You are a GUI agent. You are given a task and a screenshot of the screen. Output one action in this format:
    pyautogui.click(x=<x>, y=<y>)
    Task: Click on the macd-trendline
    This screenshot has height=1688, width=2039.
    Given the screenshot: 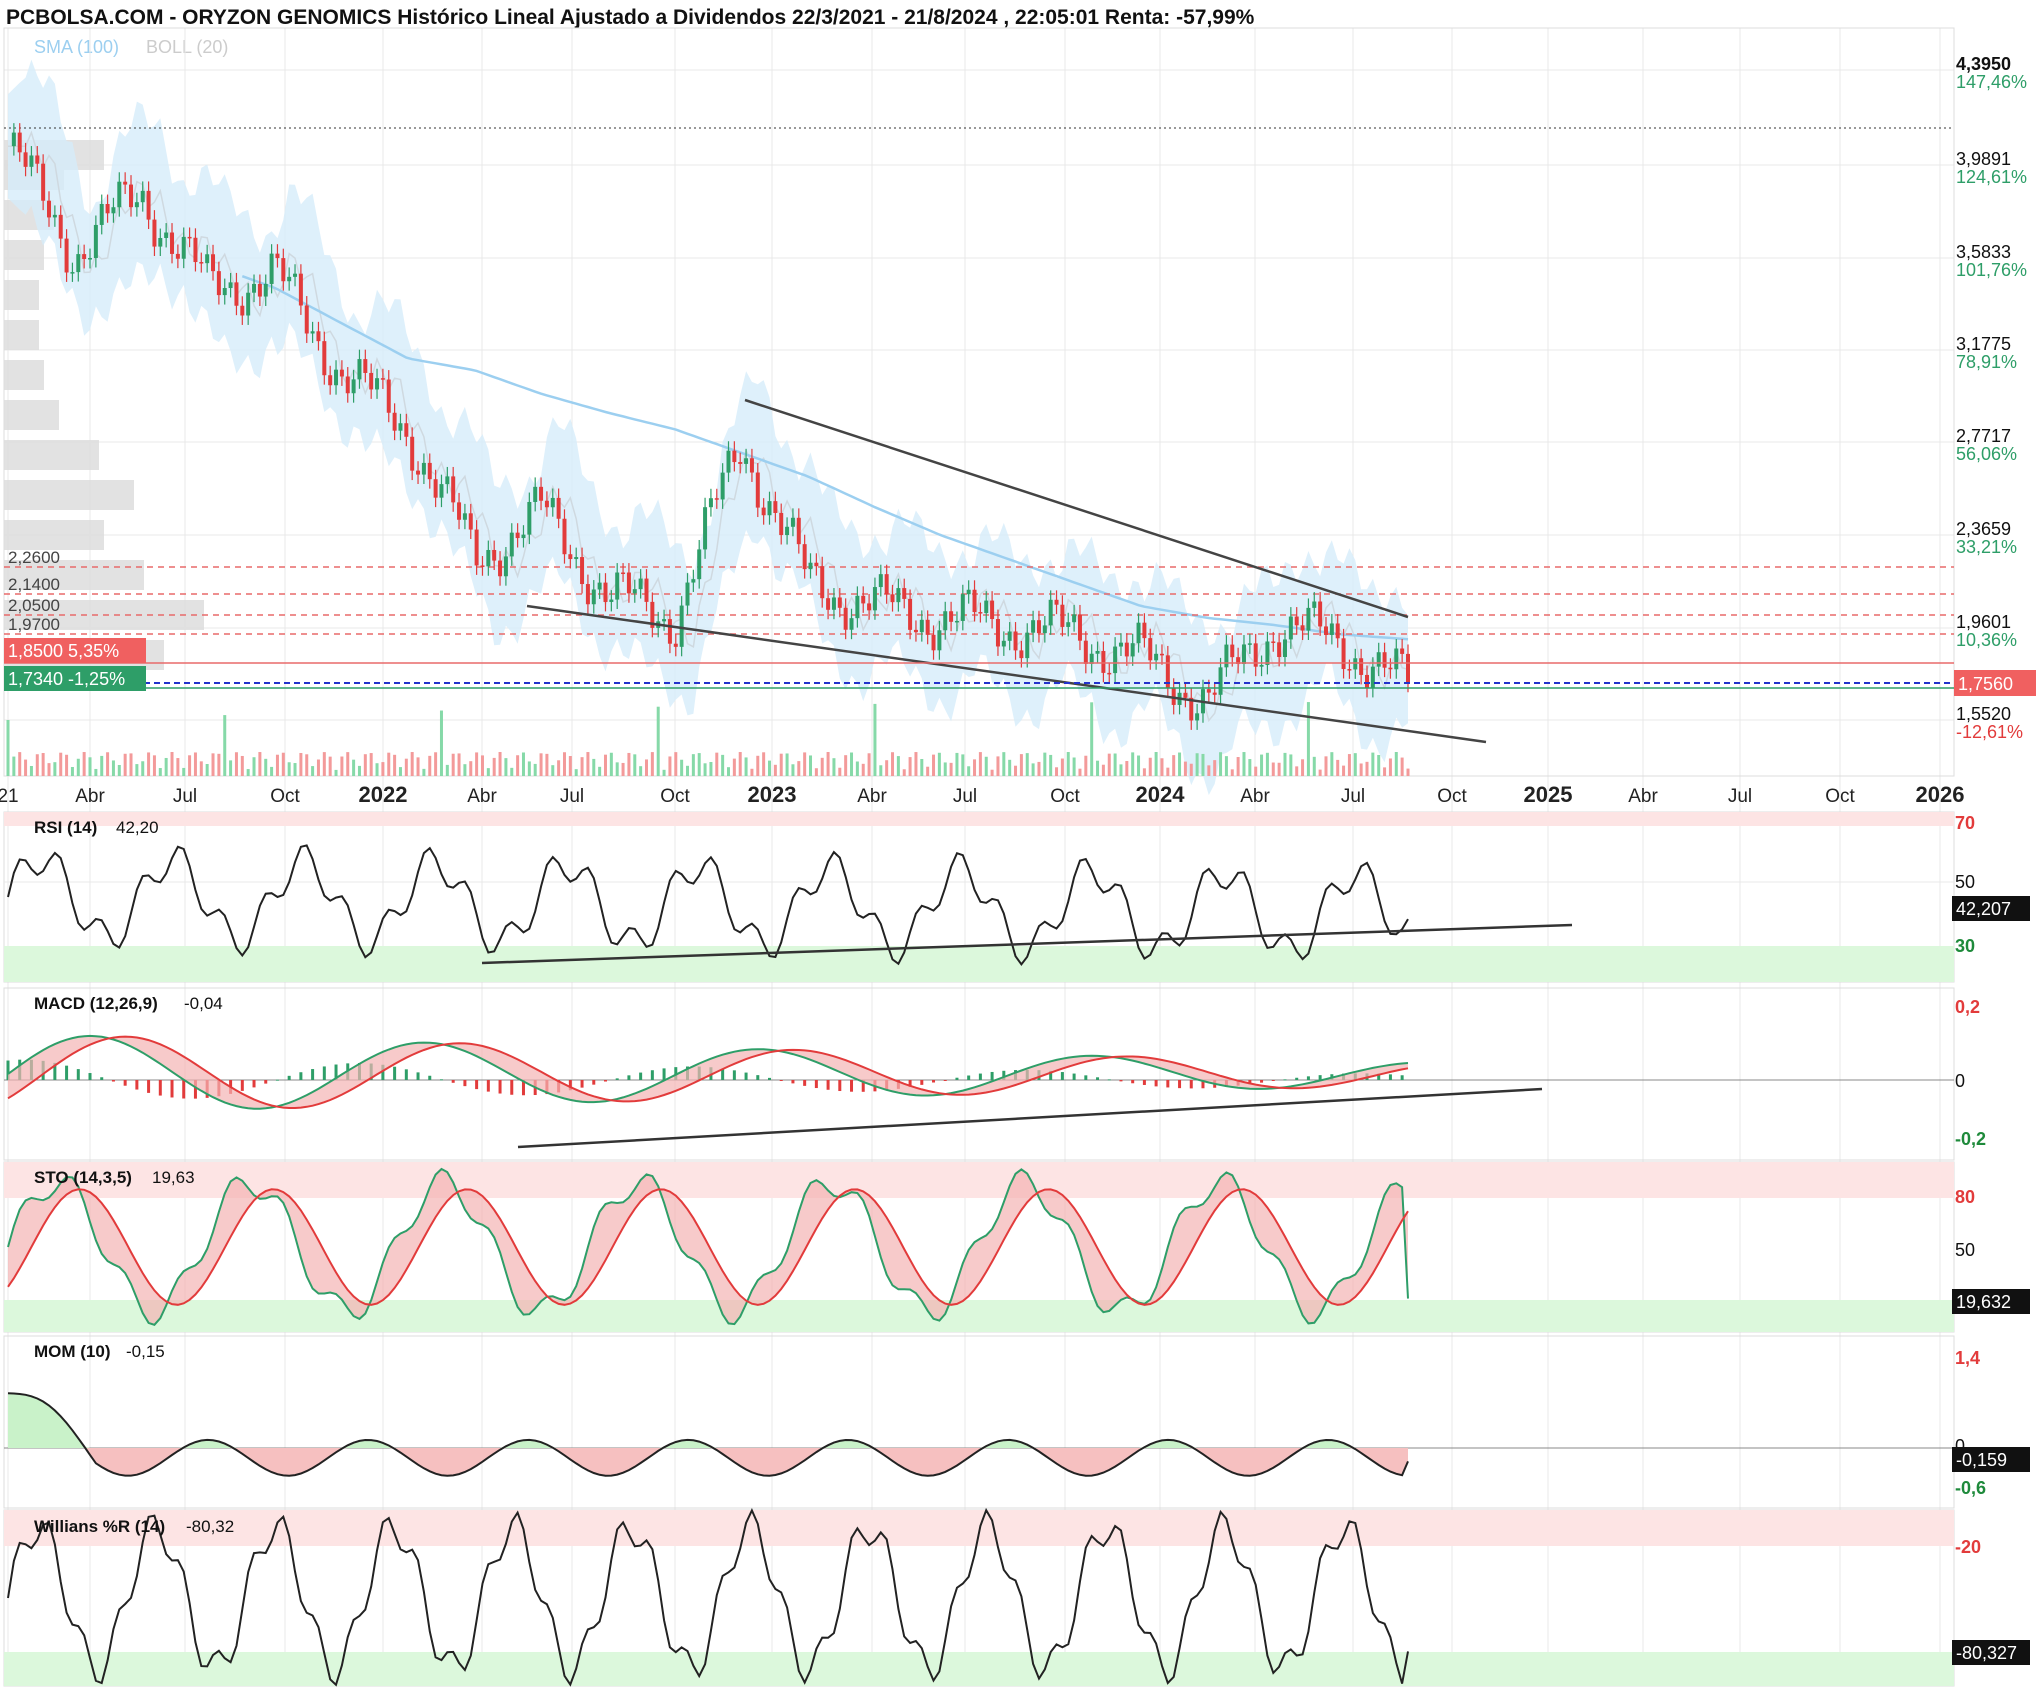 What is the action you would take?
    pyautogui.click(x=1030, y=1118)
    